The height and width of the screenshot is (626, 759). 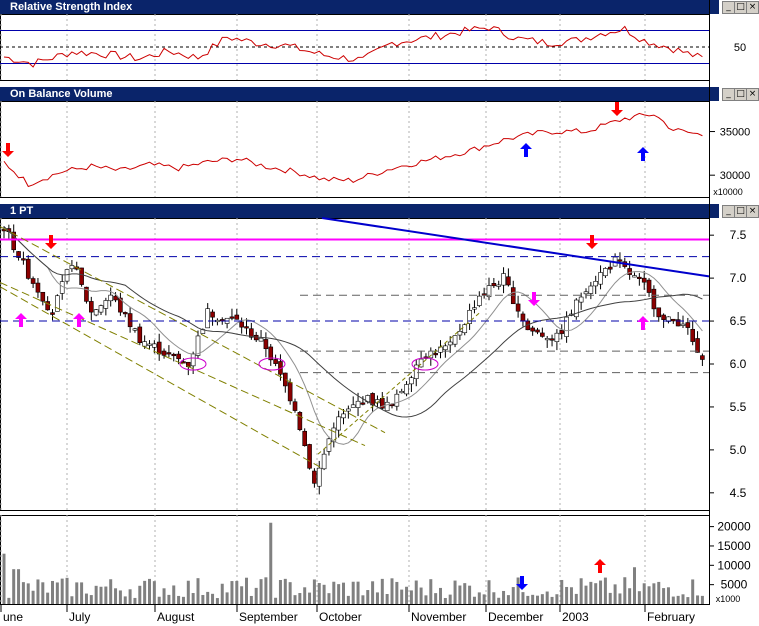 What do you see at coordinates (399, 383) in the screenshot?
I see `uptrend-line` at bounding box center [399, 383].